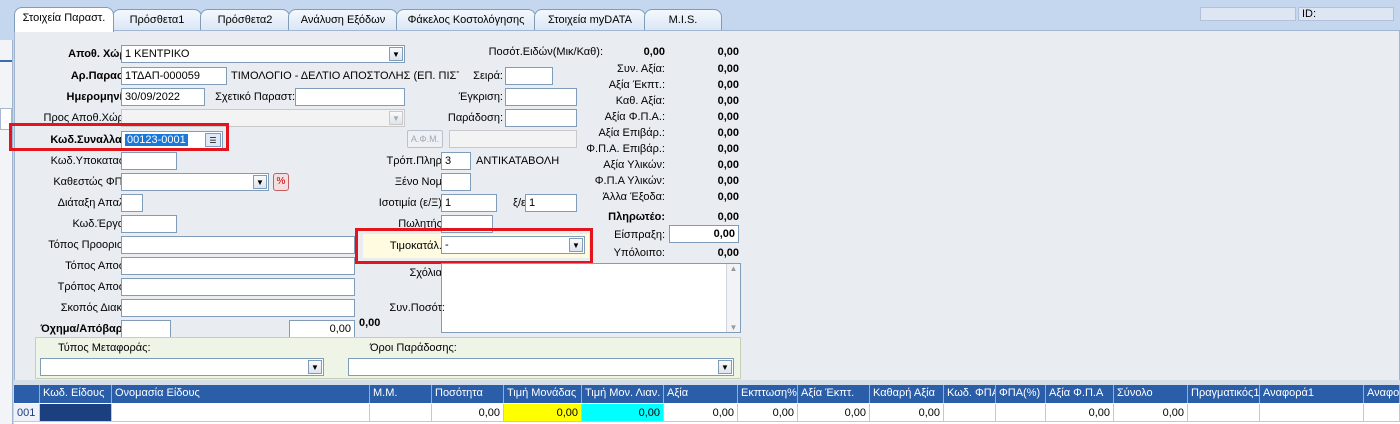 The height and width of the screenshot is (424, 1400). Describe the element at coordinates (241, 394) in the screenshot. I see `column-header: Ονομασία Είδους` at that location.